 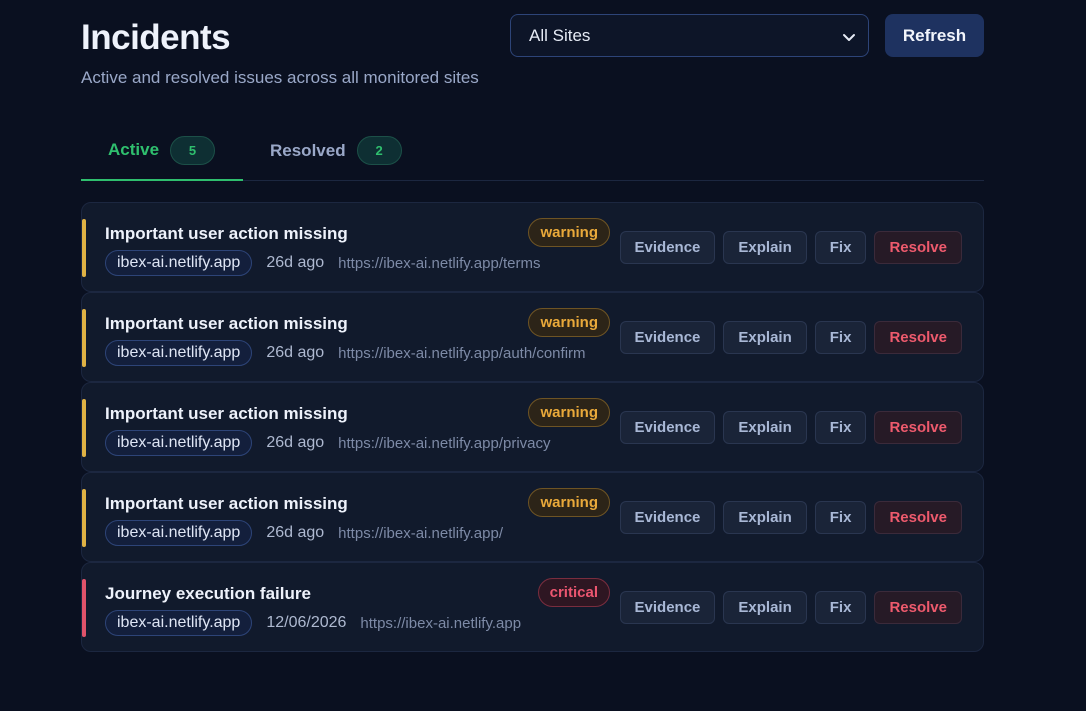 I want to click on refresh-button: Refresh, so click(x=934, y=35).